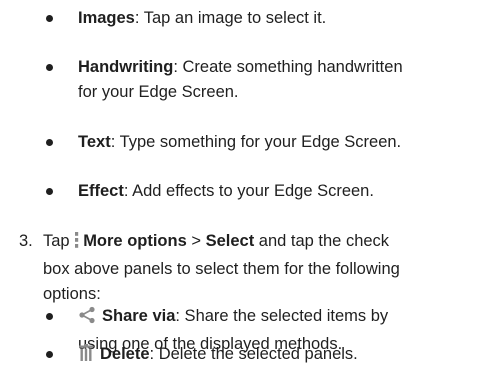  Describe the element at coordinates (94, 142) in the screenshot. I see `item-term: Text` at that location.